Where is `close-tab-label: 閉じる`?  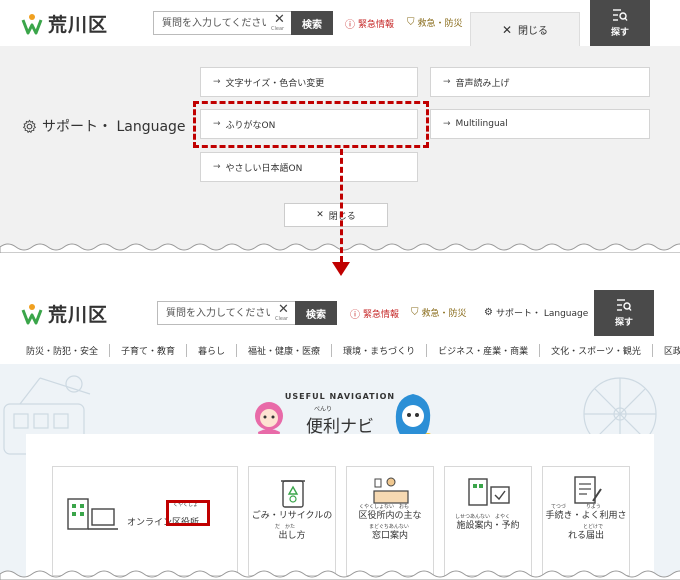 close-tab-label: 閉じる is located at coordinates (533, 31).